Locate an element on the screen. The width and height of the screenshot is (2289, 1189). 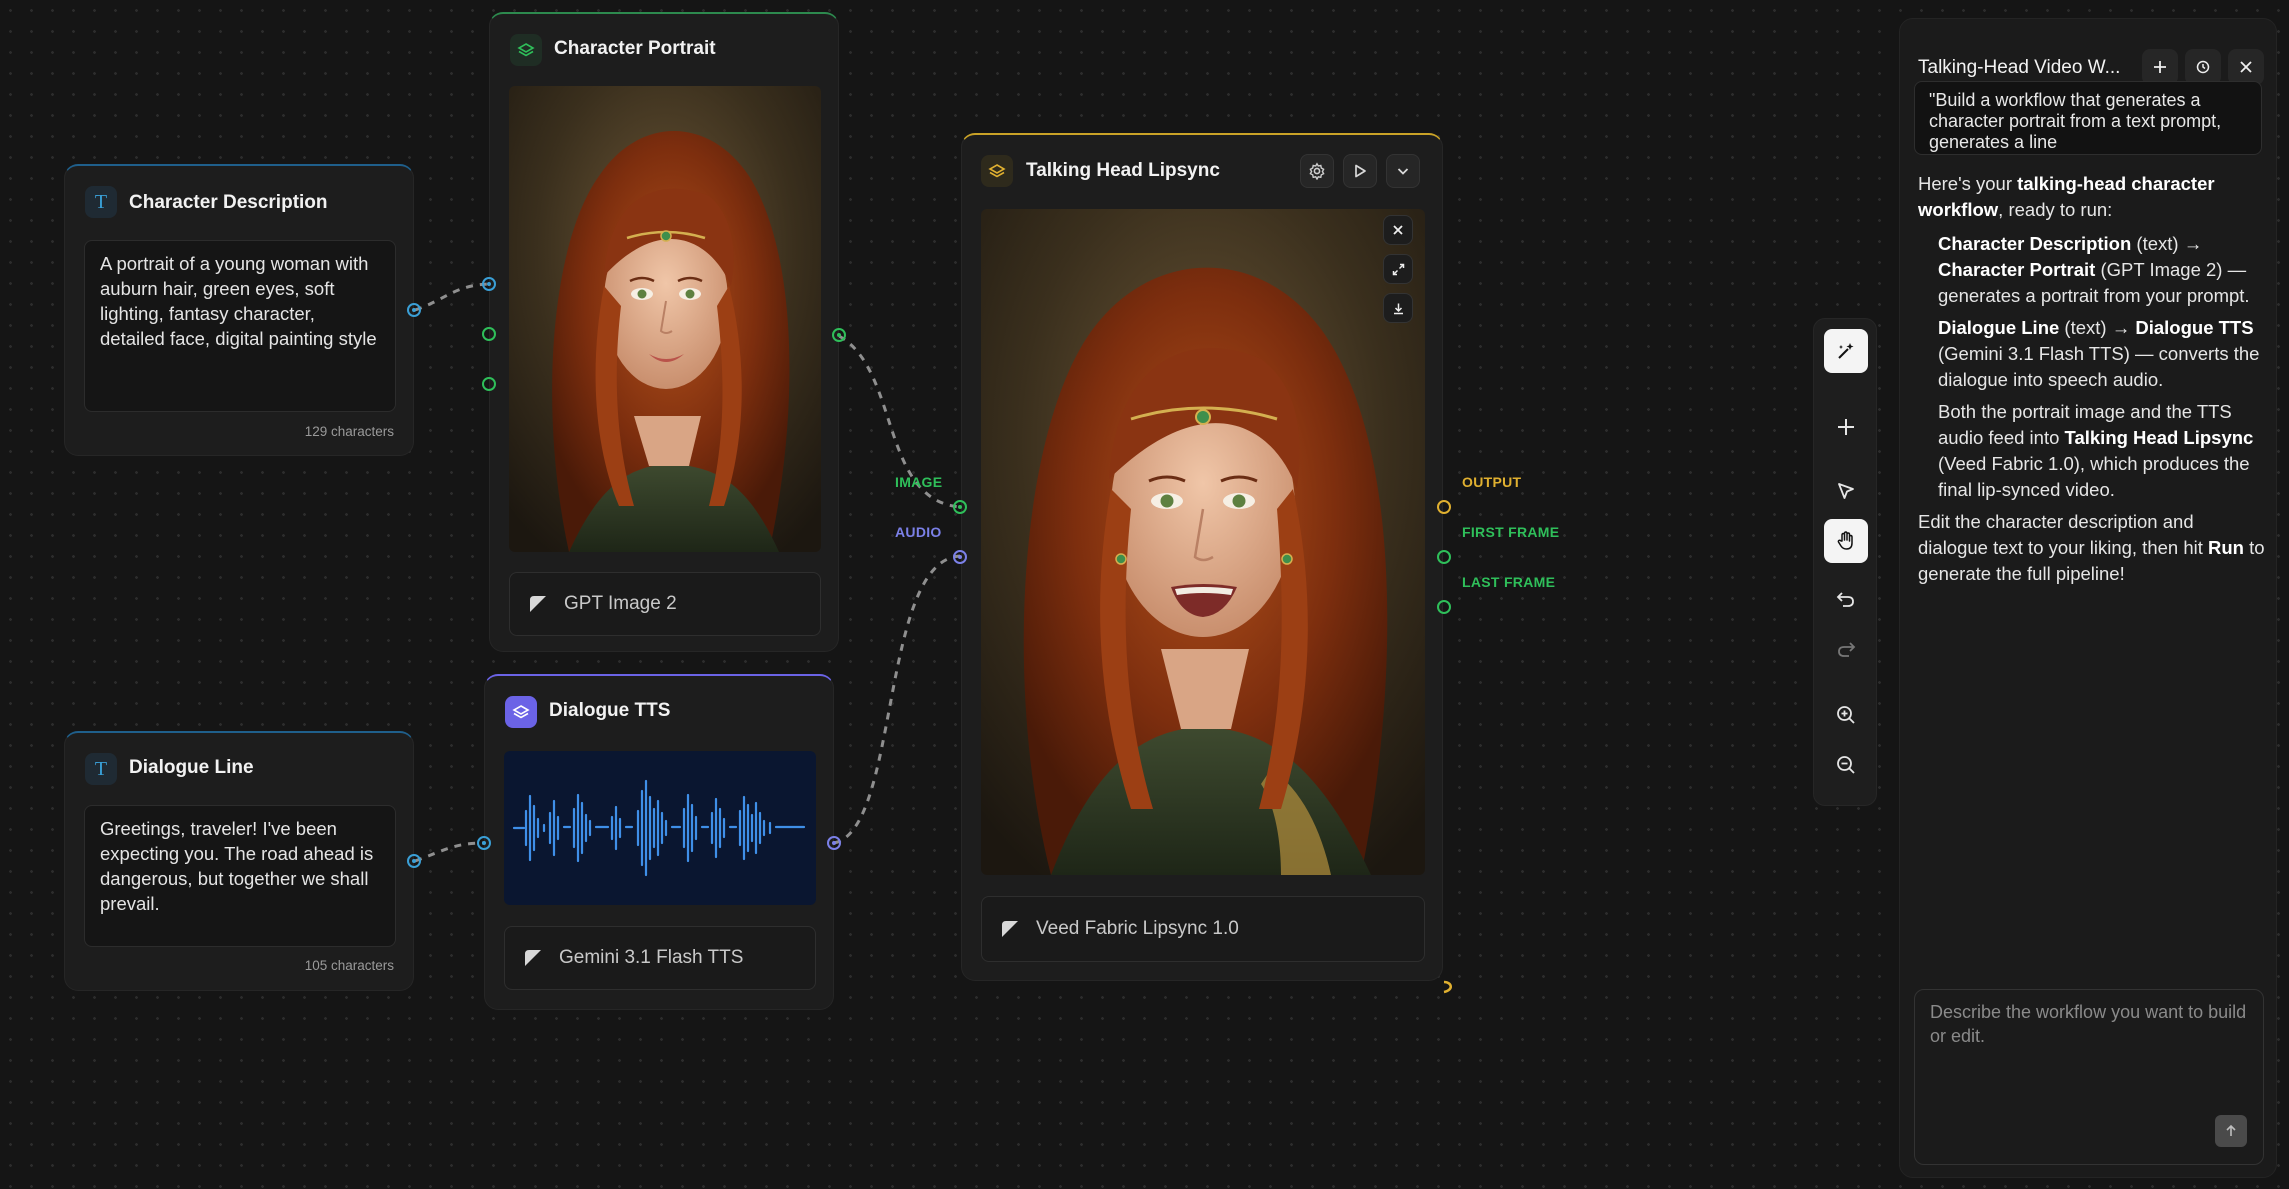
workflow-prompt-box is located at coordinates (2089, 1077).